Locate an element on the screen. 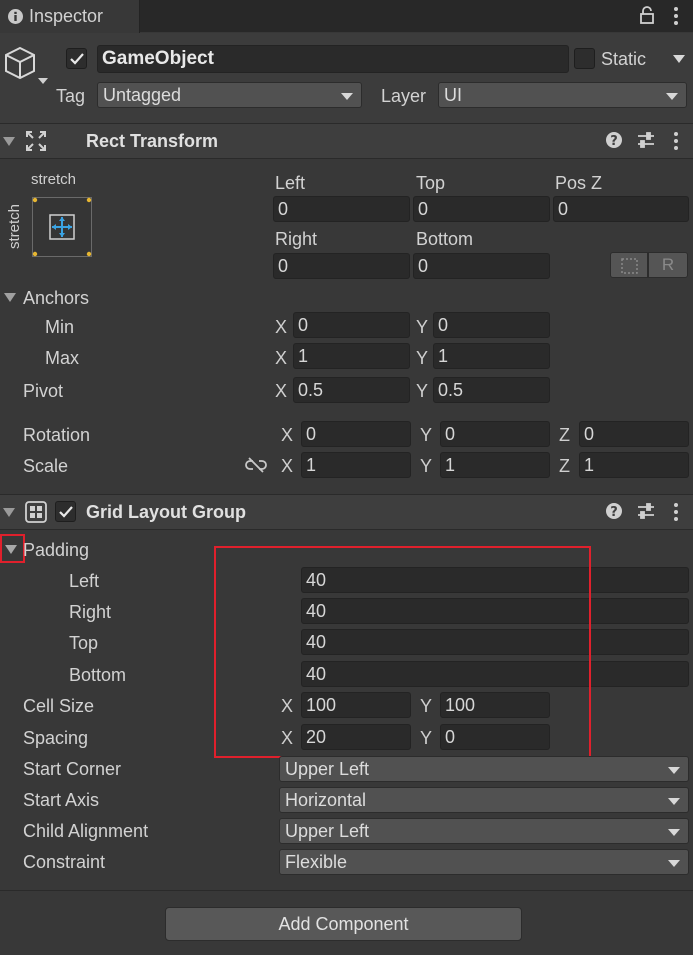 The image size is (693, 955). cube-icon is located at coordinates (26, 68).